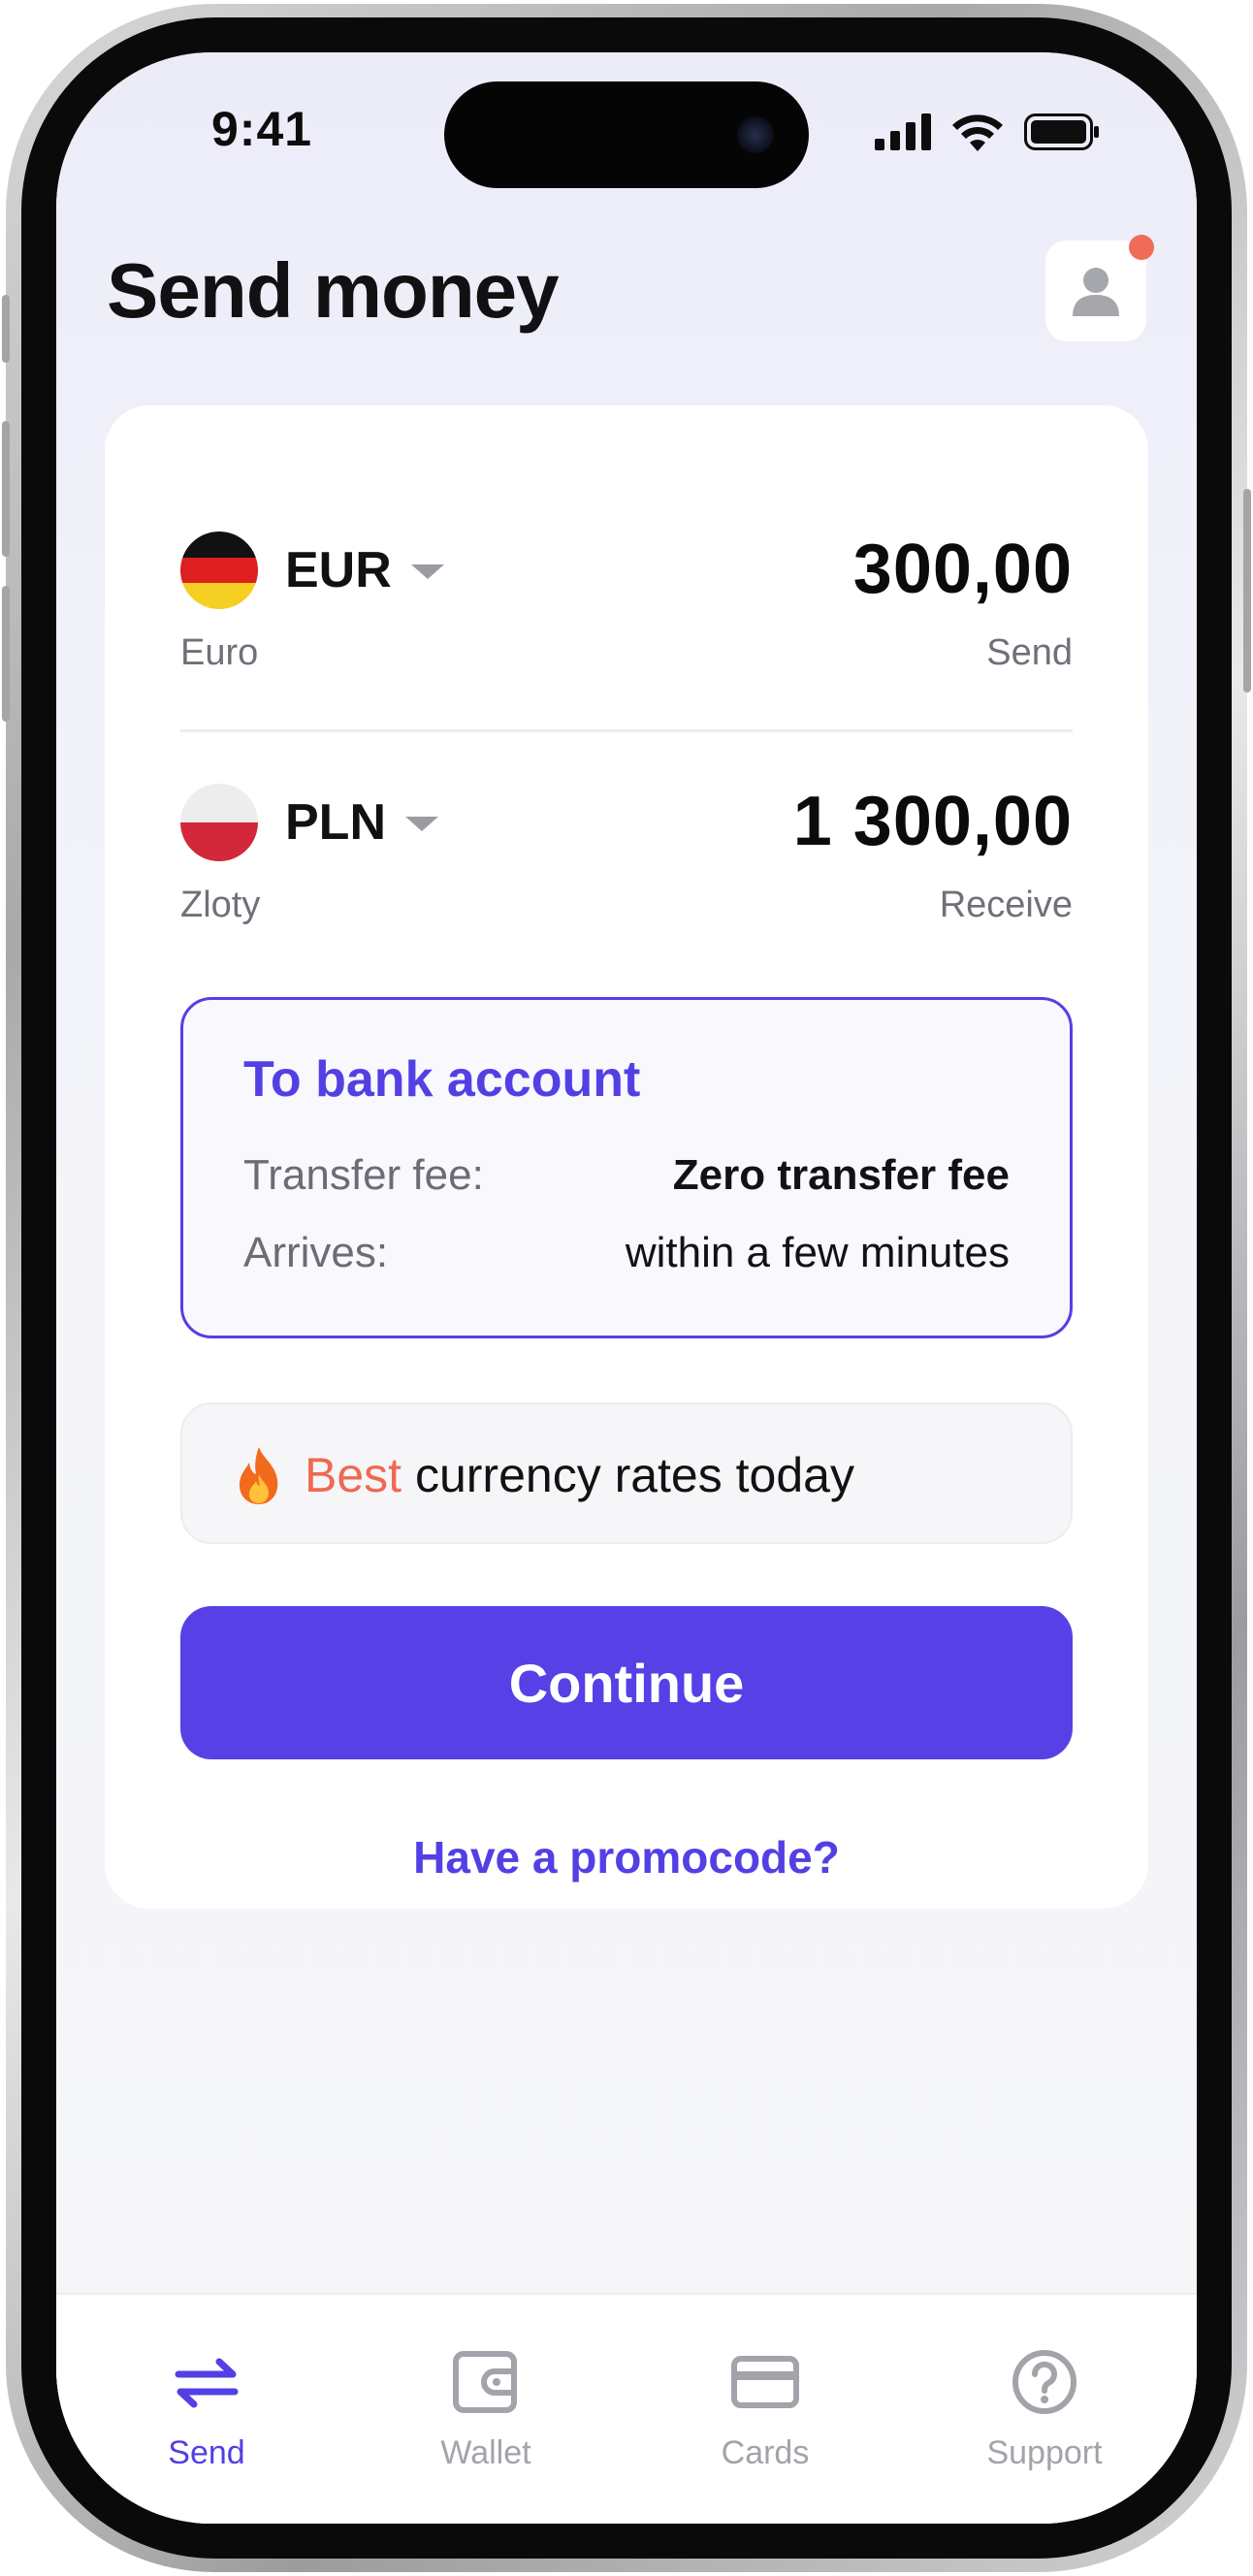  I want to click on delivery-method-title: To bank account, so click(442, 1079).